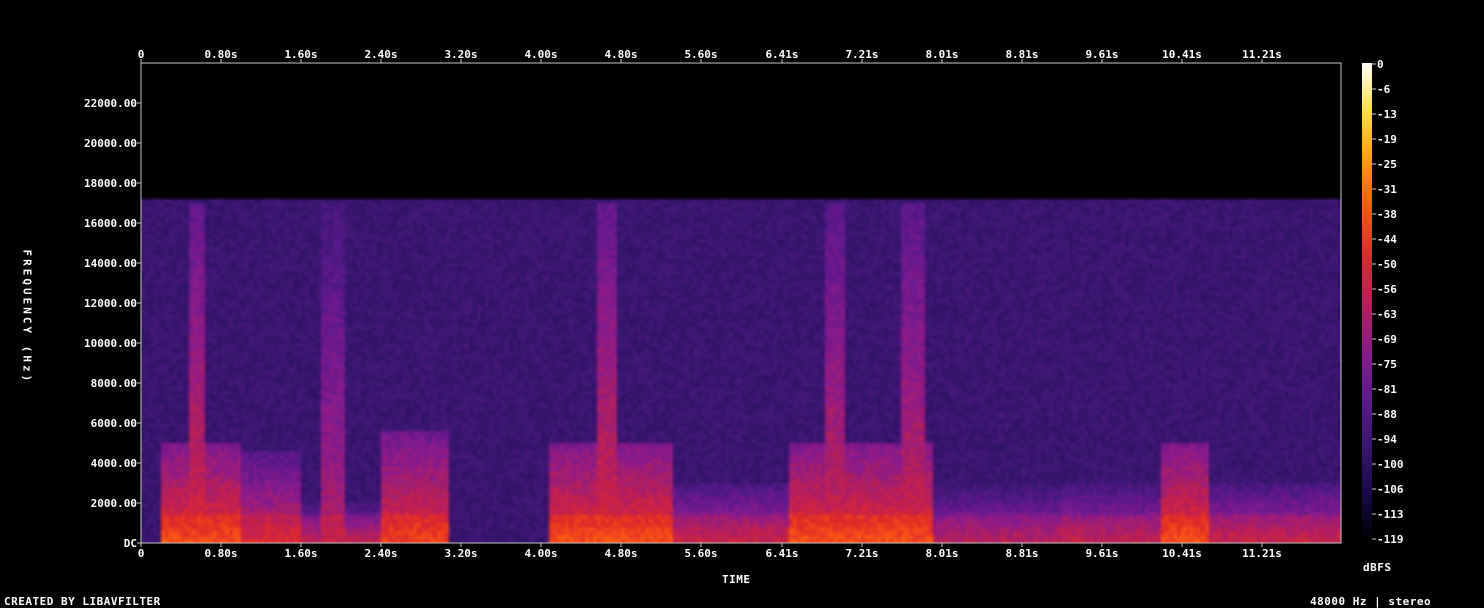  I want to click on colorbar-tick-label: -56, so click(1387, 289).